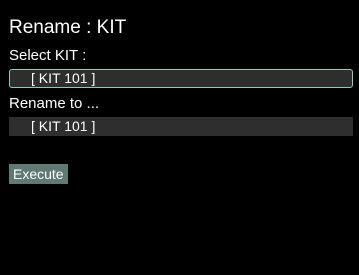  What do you see at coordinates (181, 78) in the screenshot?
I see `select-kit-field: [ KIT 101 ]` at bounding box center [181, 78].